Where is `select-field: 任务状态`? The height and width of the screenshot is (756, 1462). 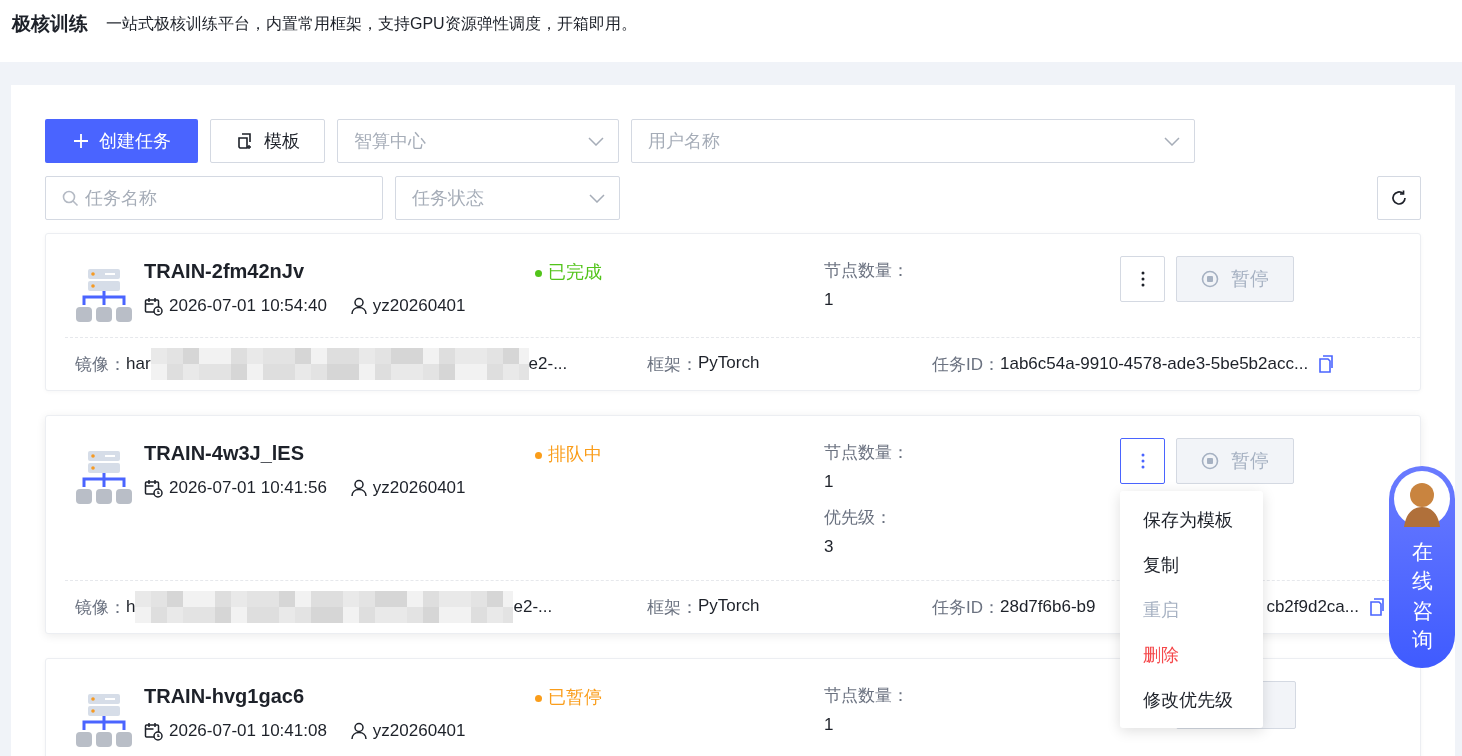
select-field: 任务状态 is located at coordinates (507, 198).